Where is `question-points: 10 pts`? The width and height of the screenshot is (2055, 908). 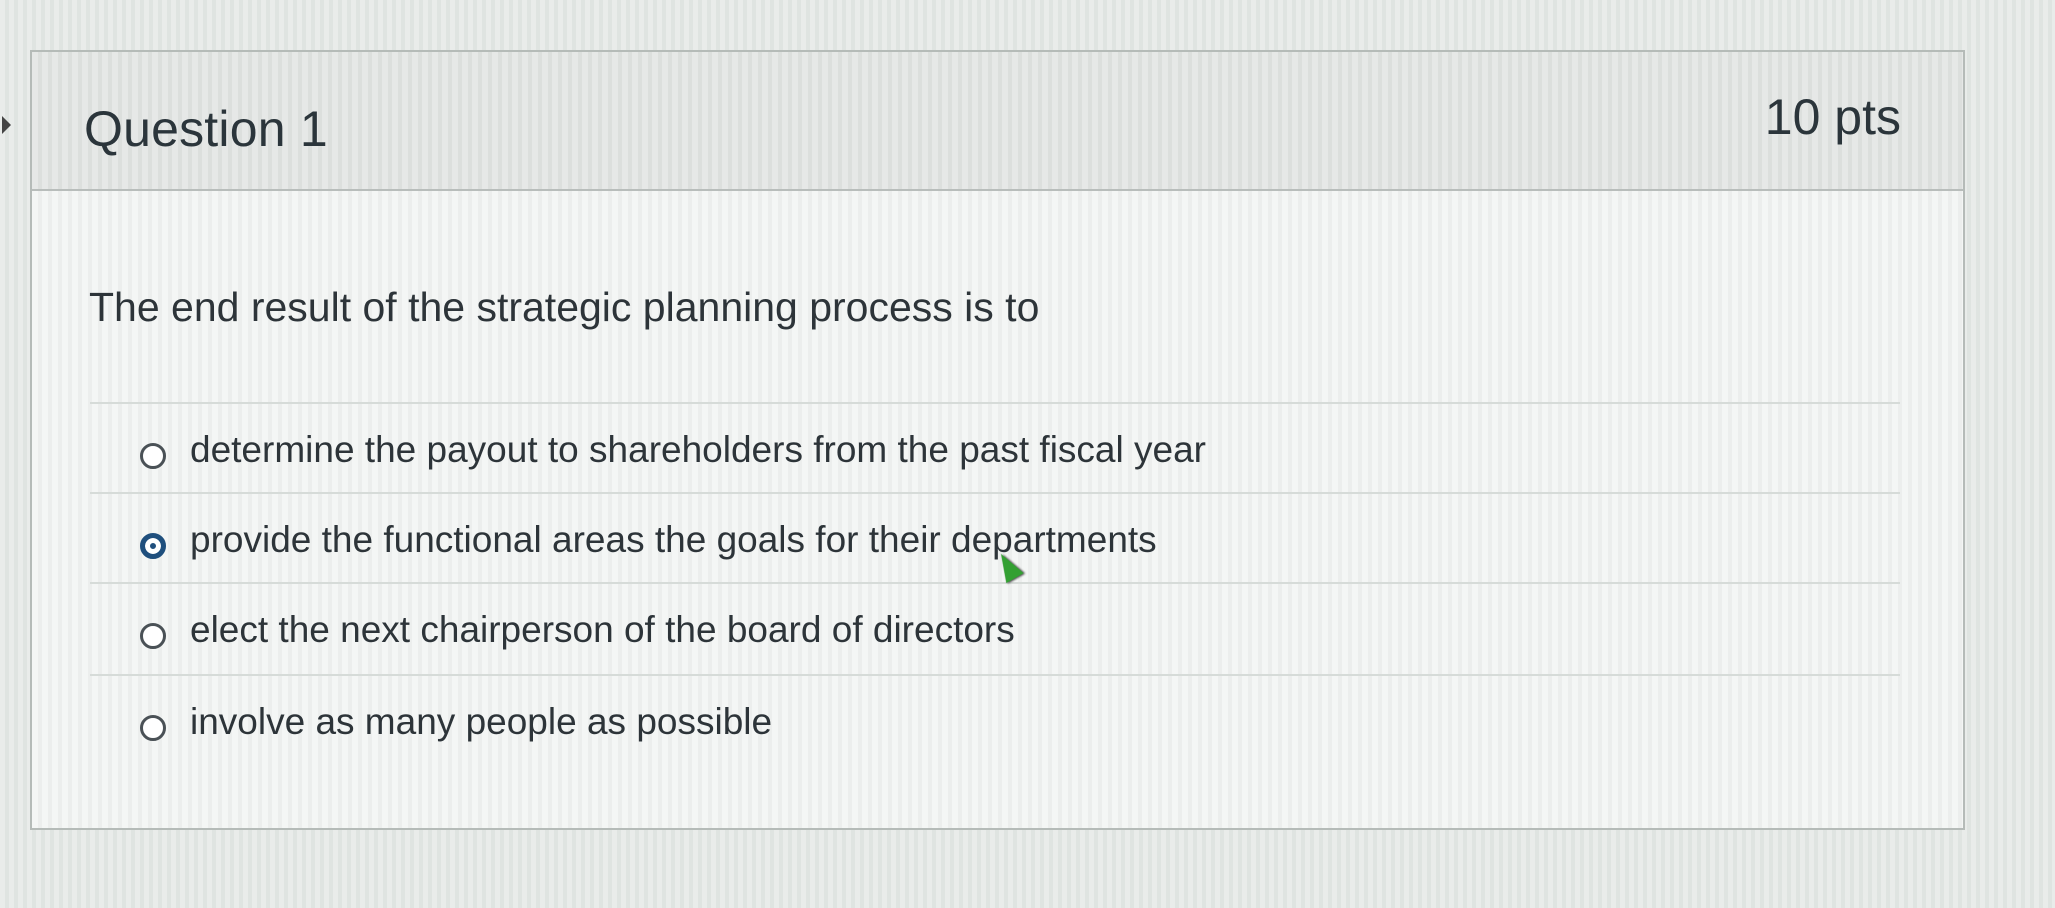 question-points: 10 pts is located at coordinates (1832, 117).